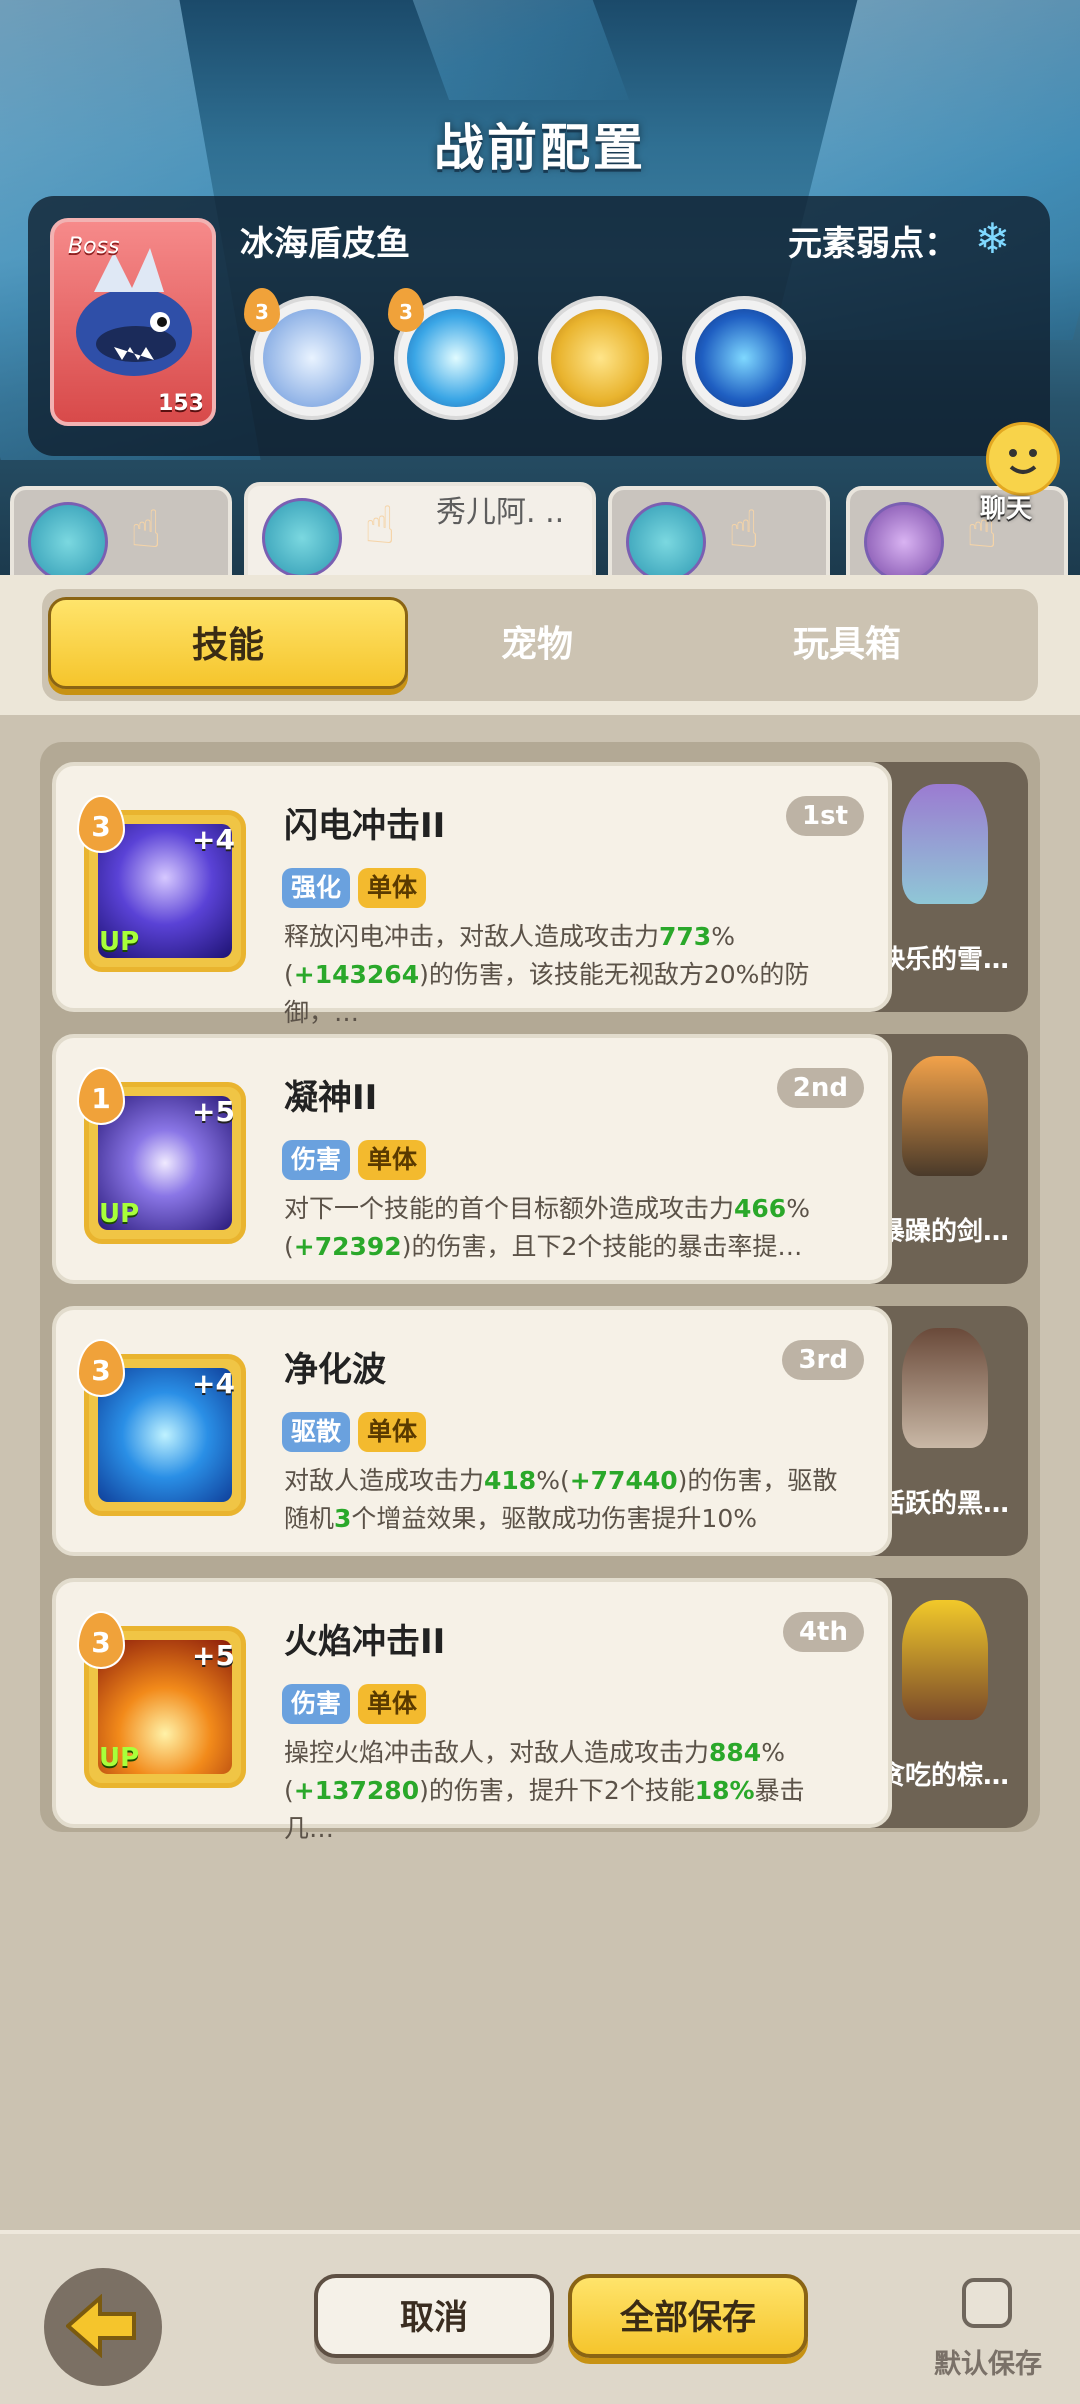 The image size is (1080, 2404). What do you see at coordinates (1005, 509) in the screenshot?
I see `chat-label: 聊天` at bounding box center [1005, 509].